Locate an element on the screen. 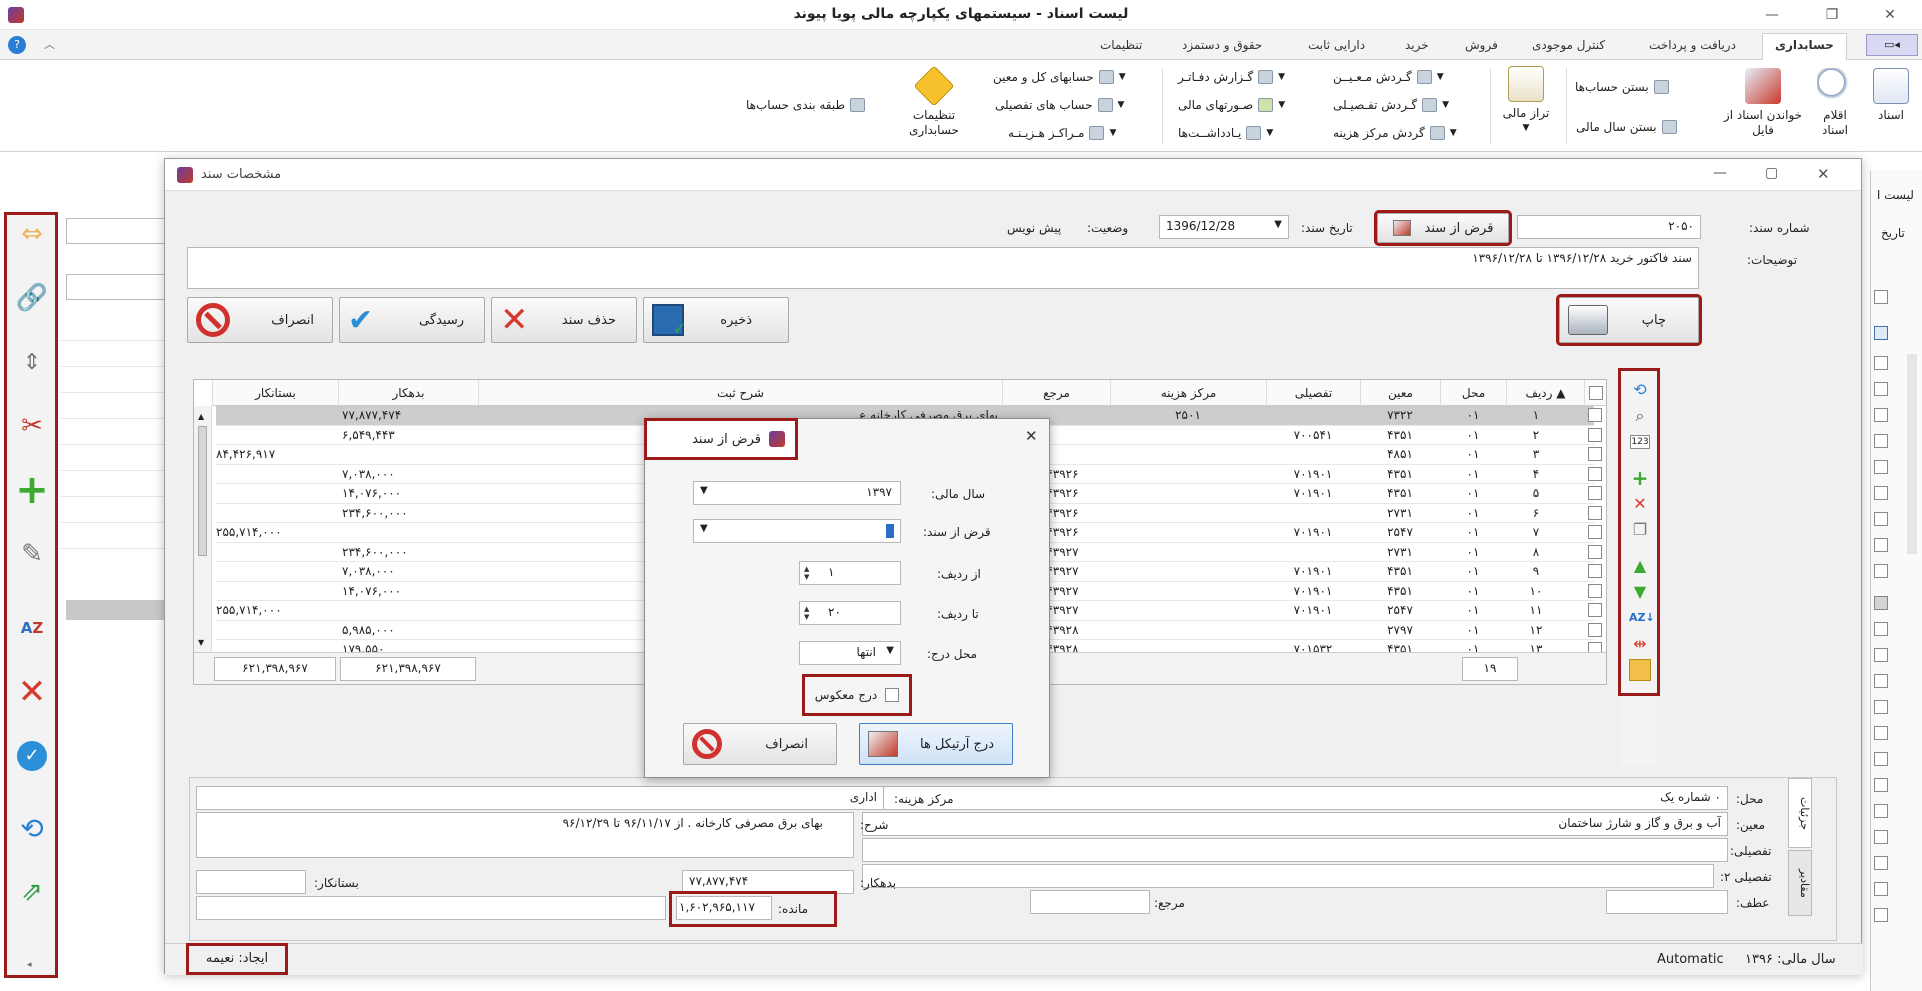 The width and height of the screenshot is (1922, 991). add-icon: + is located at coordinates (32, 490).